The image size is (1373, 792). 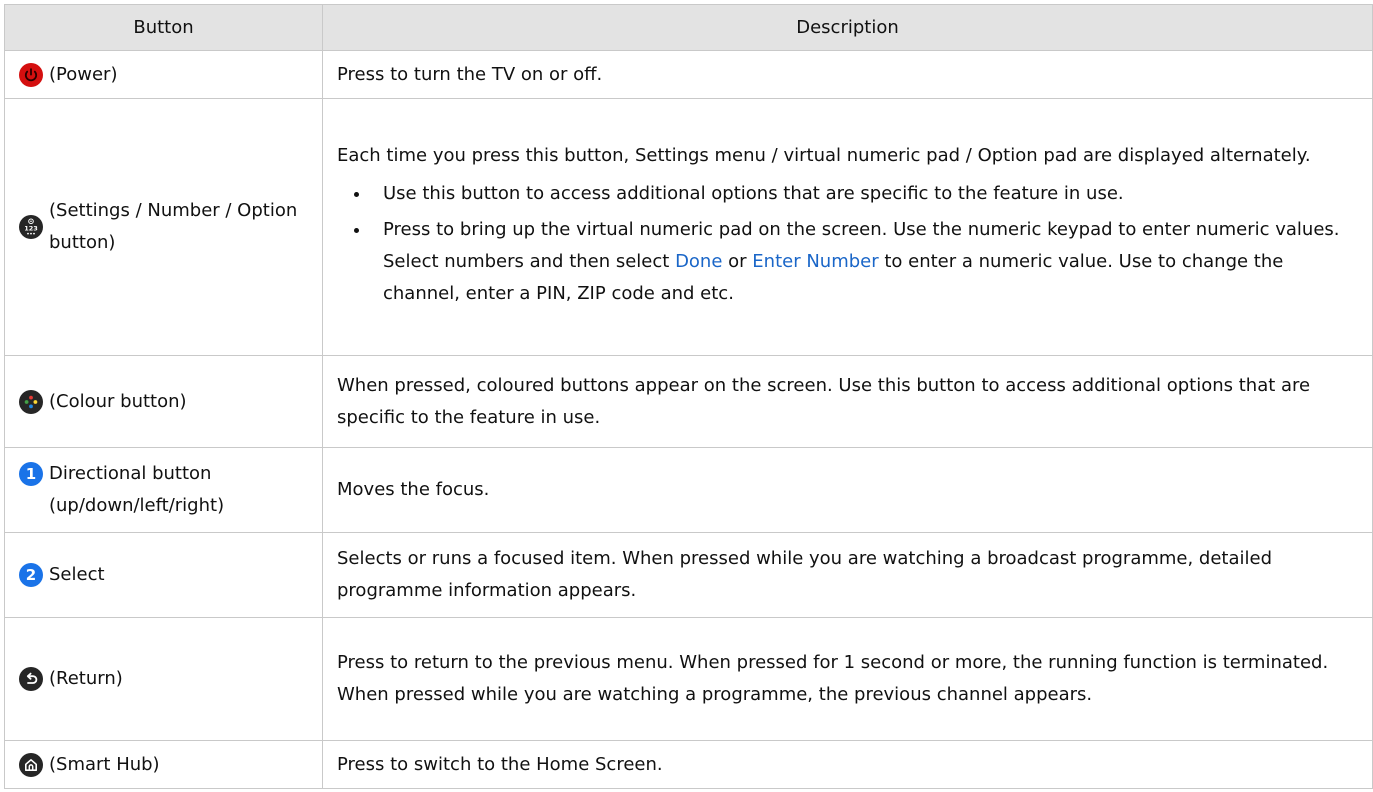 What do you see at coordinates (500, 764) in the screenshot?
I see `description-text: Press to switch to the Home Screen.` at bounding box center [500, 764].